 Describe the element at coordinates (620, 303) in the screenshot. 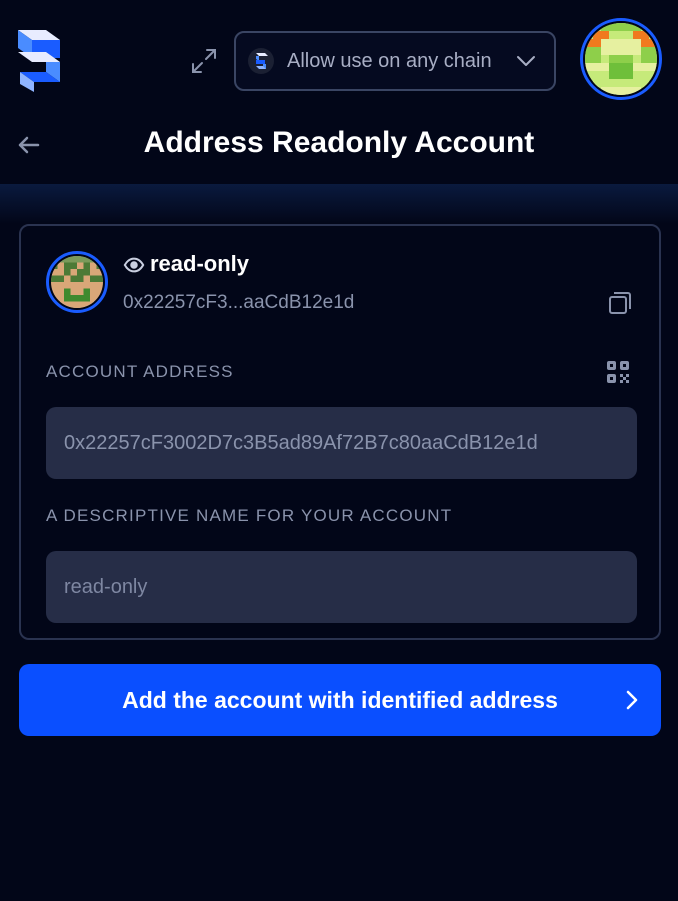

I see `copy-icon` at that location.